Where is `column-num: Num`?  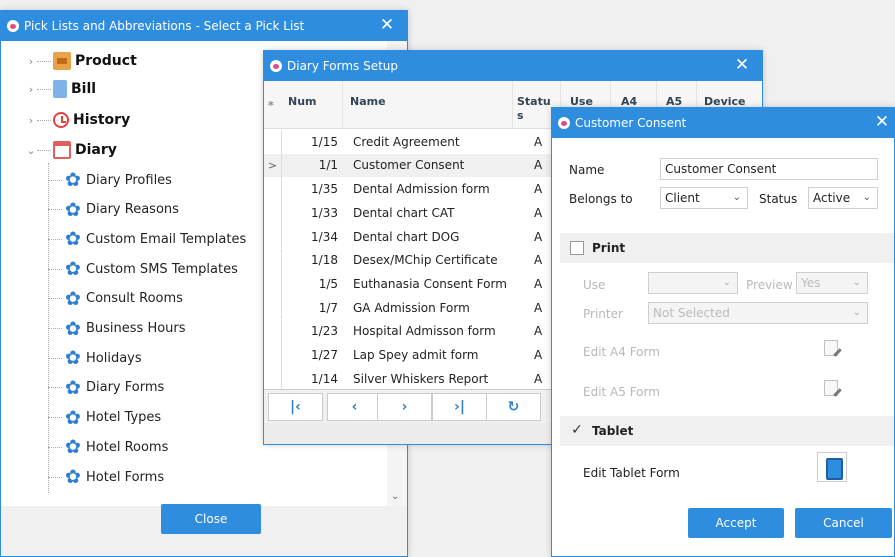
column-num: Num is located at coordinates (302, 101).